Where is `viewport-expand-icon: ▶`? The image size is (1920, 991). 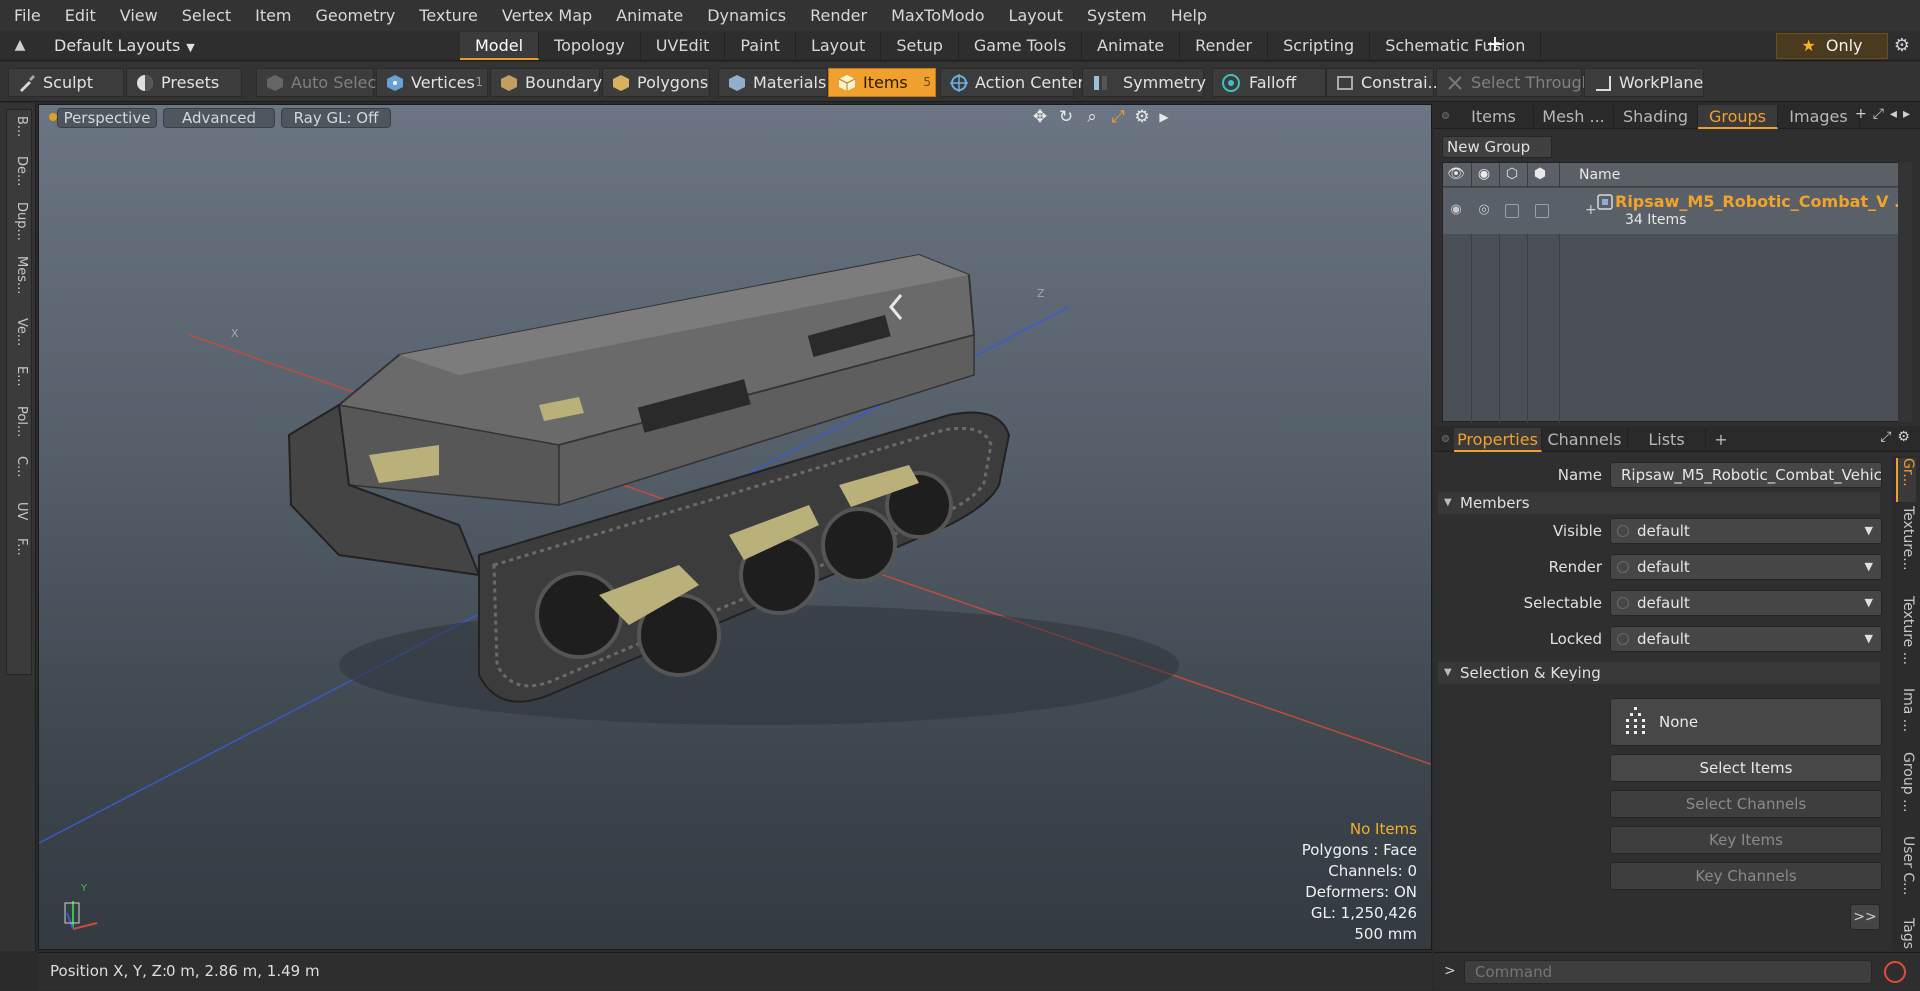
viewport-expand-icon: ▶ is located at coordinates (1164, 117).